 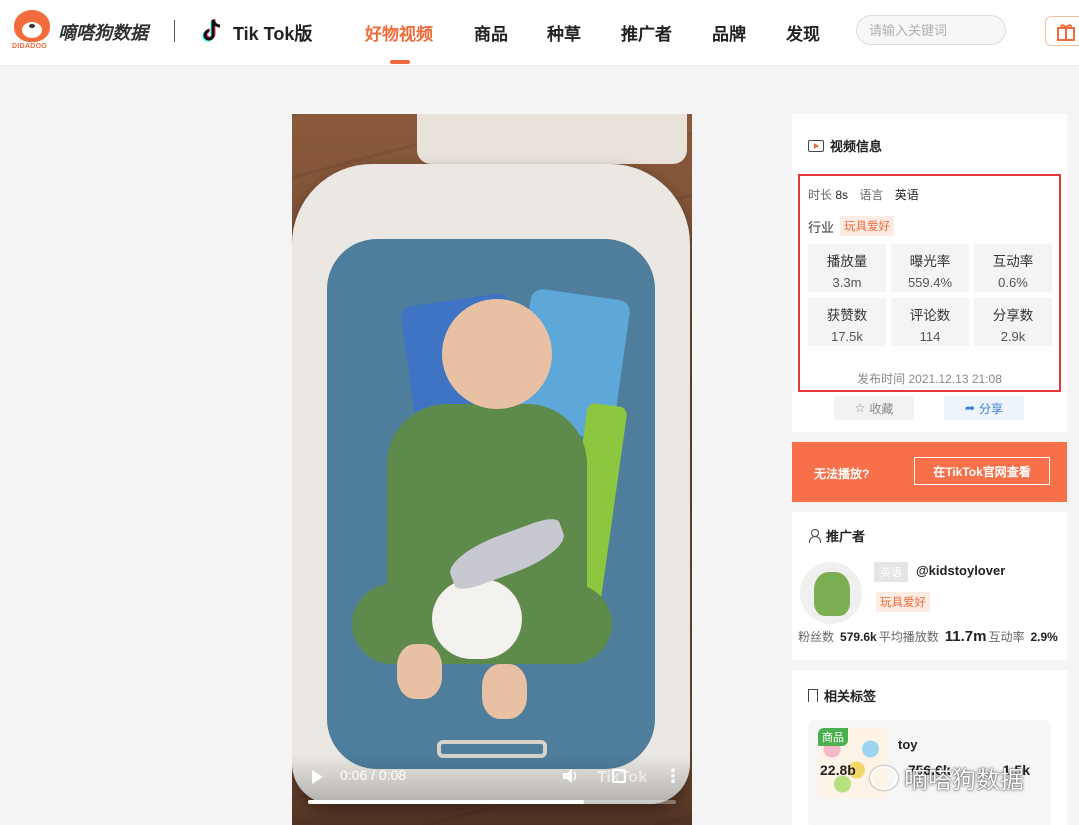 What do you see at coordinates (1066, 32) in the screenshot?
I see `gift-icon` at bounding box center [1066, 32].